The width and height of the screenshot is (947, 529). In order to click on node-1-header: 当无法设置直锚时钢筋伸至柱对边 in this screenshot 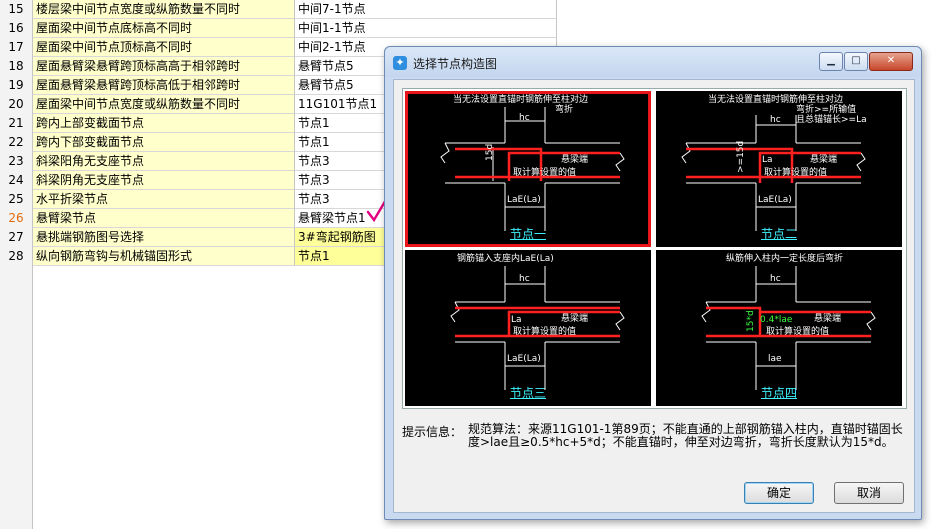, I will do `click(521, 100)`.